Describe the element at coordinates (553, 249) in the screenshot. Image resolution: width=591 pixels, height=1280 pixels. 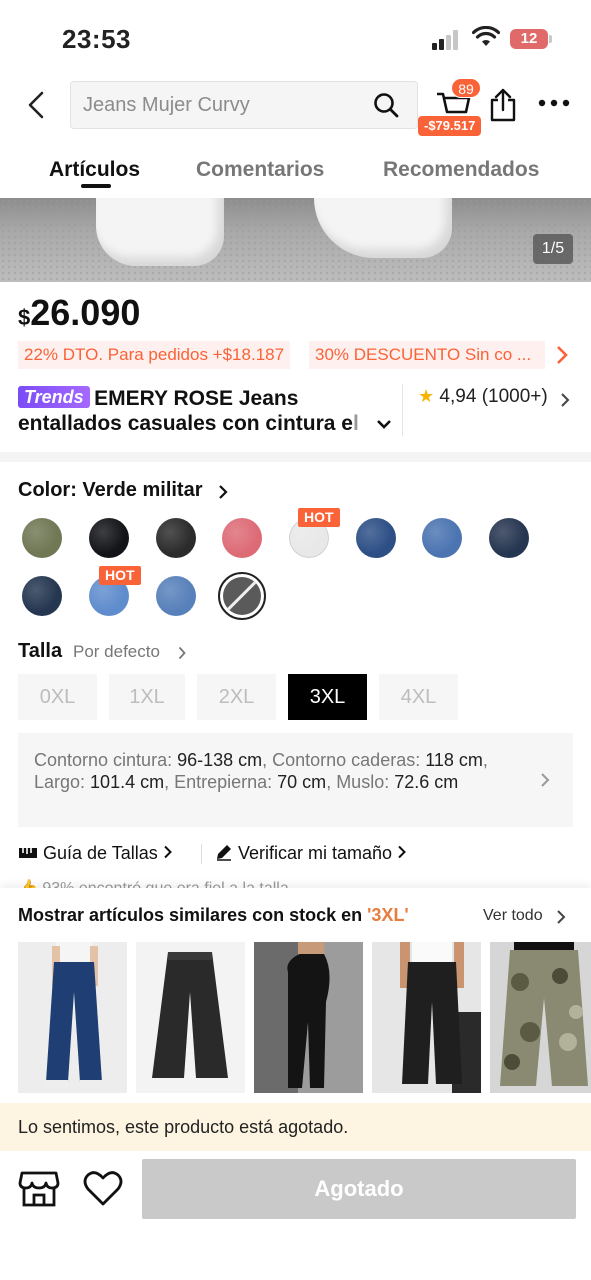
I see `image-pager: 1/5` at that location.